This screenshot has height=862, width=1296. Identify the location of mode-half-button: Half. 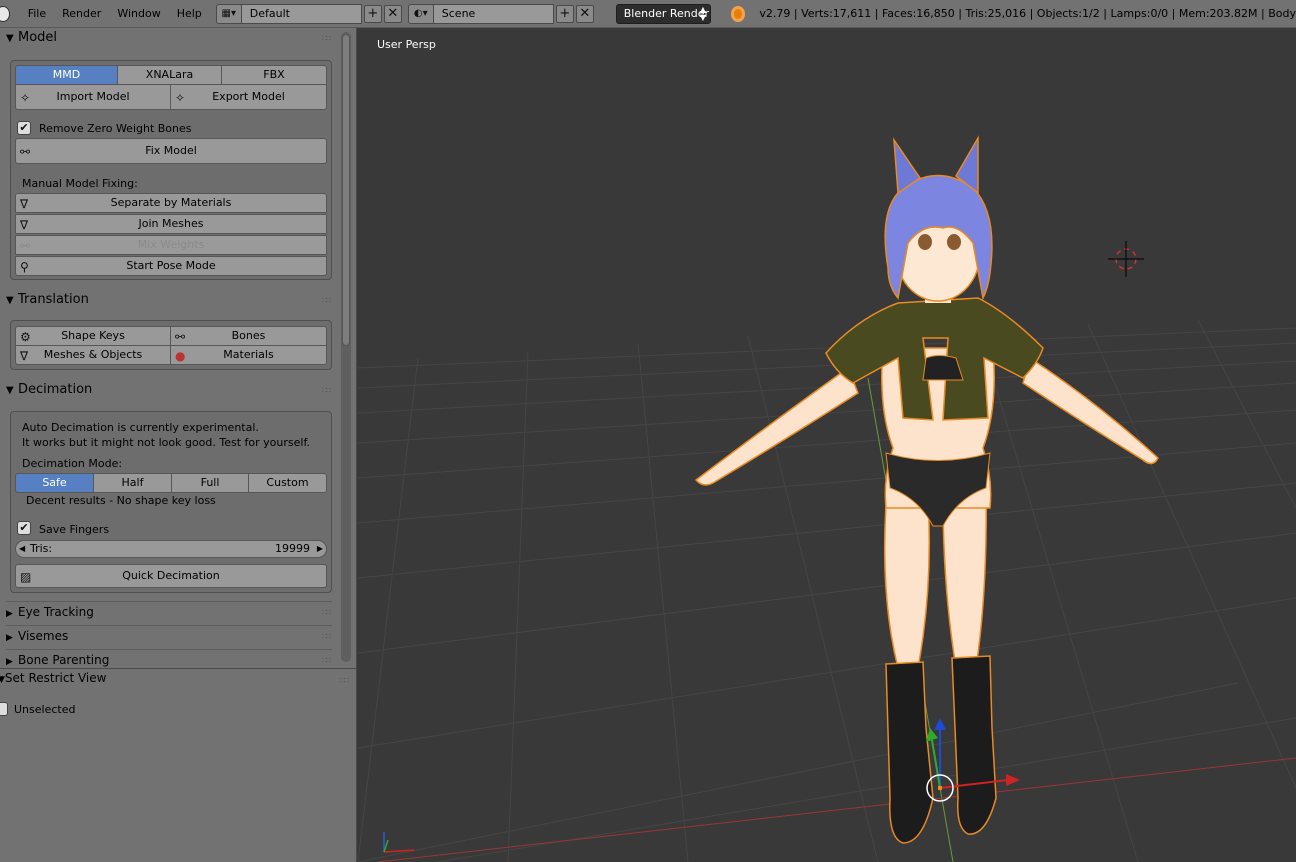
(132, 483).